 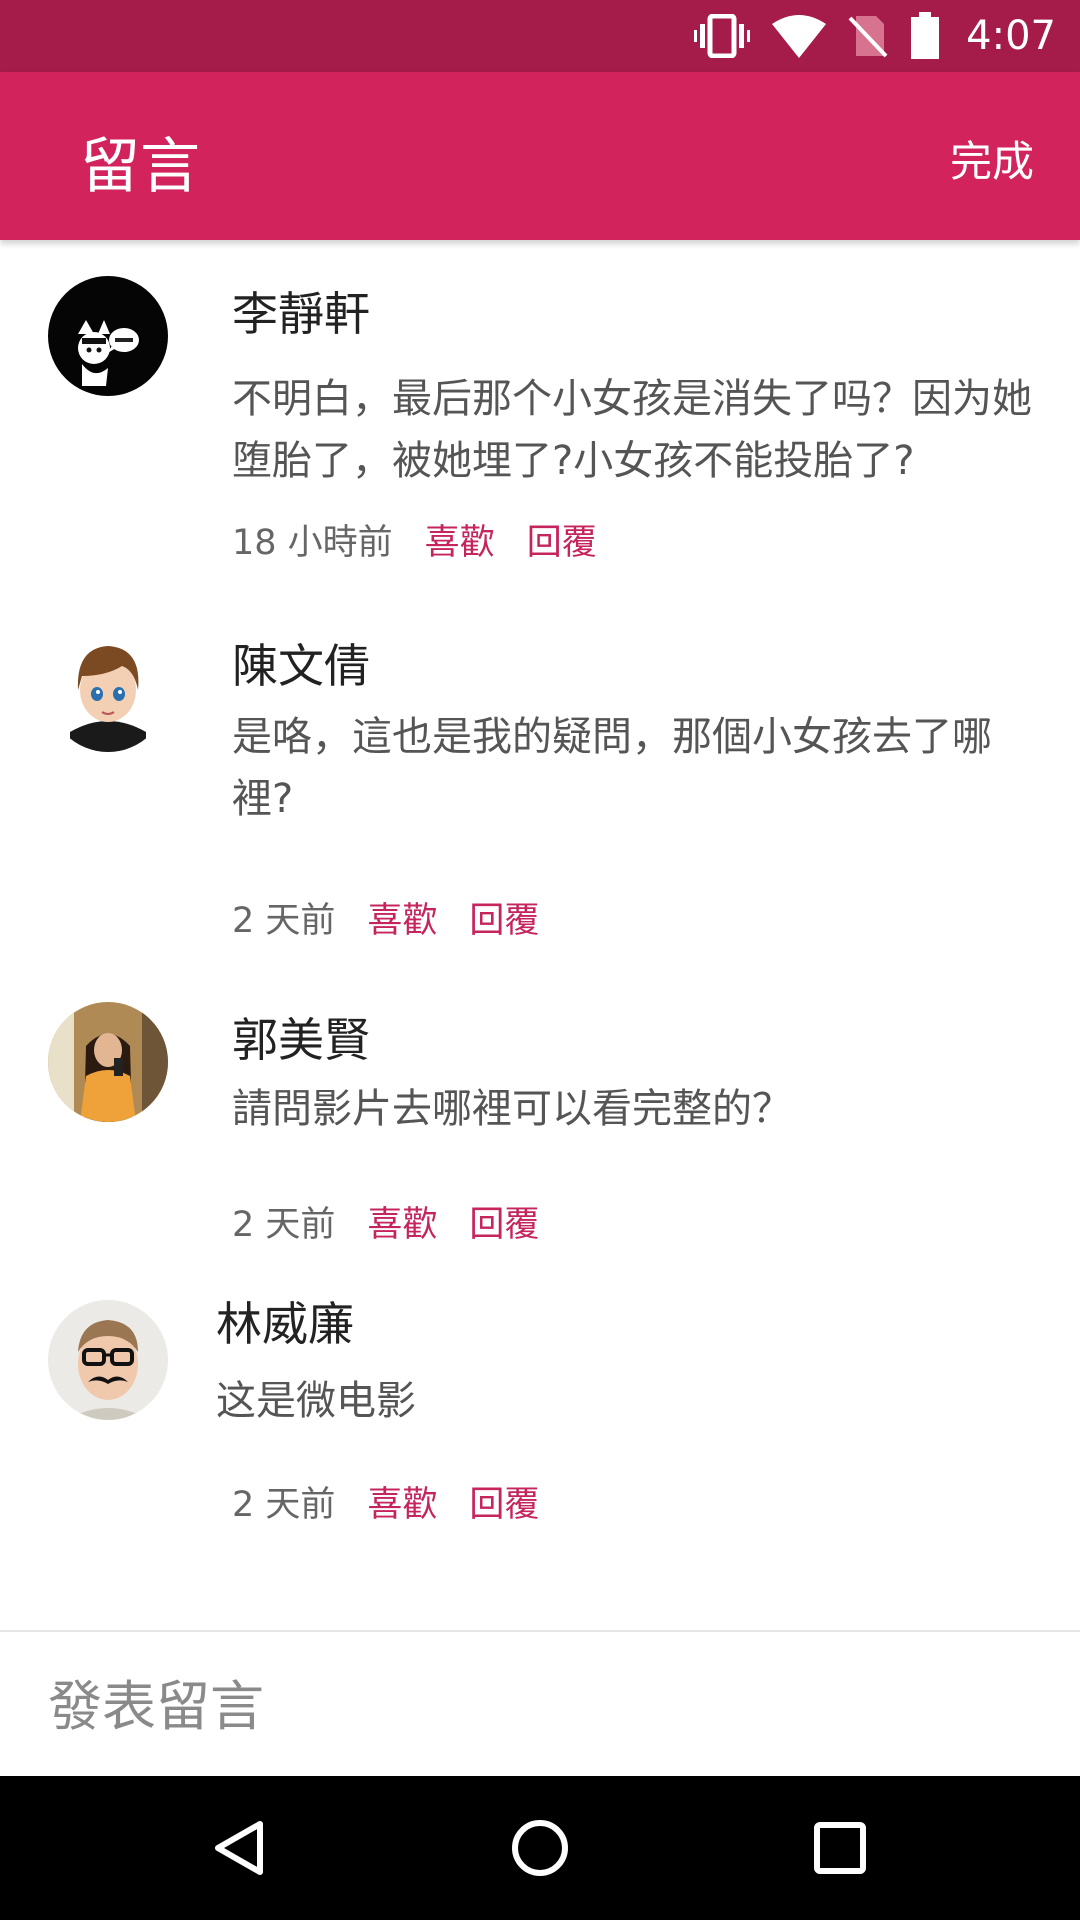 I want to click on comment-body: 請問影片去哪裡可以看完整的？, so click(x=512, y=1109).